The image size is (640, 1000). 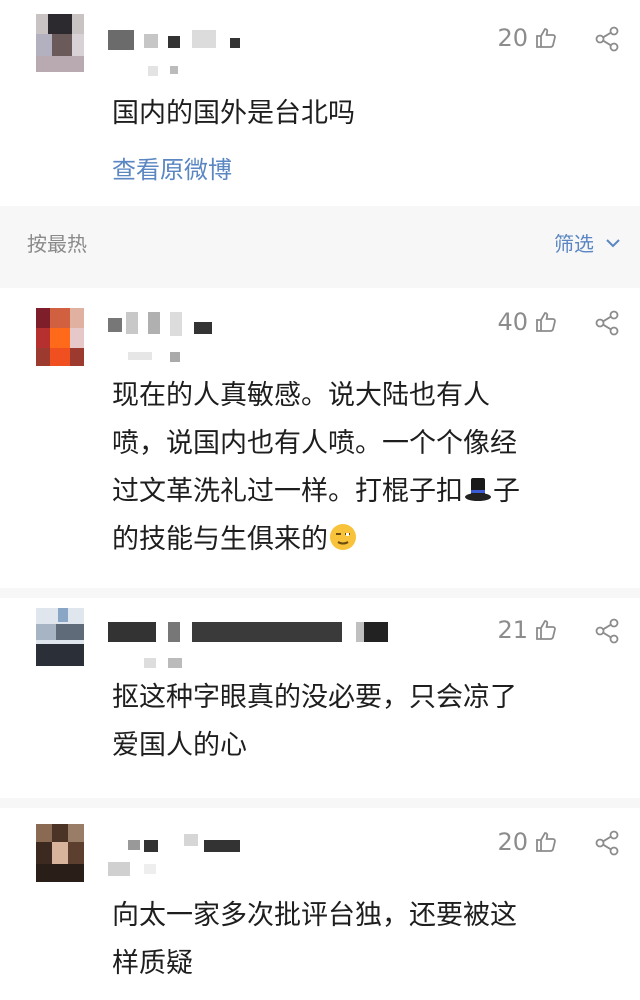 I want to click on sort-bar, so click(x=320, y=242).